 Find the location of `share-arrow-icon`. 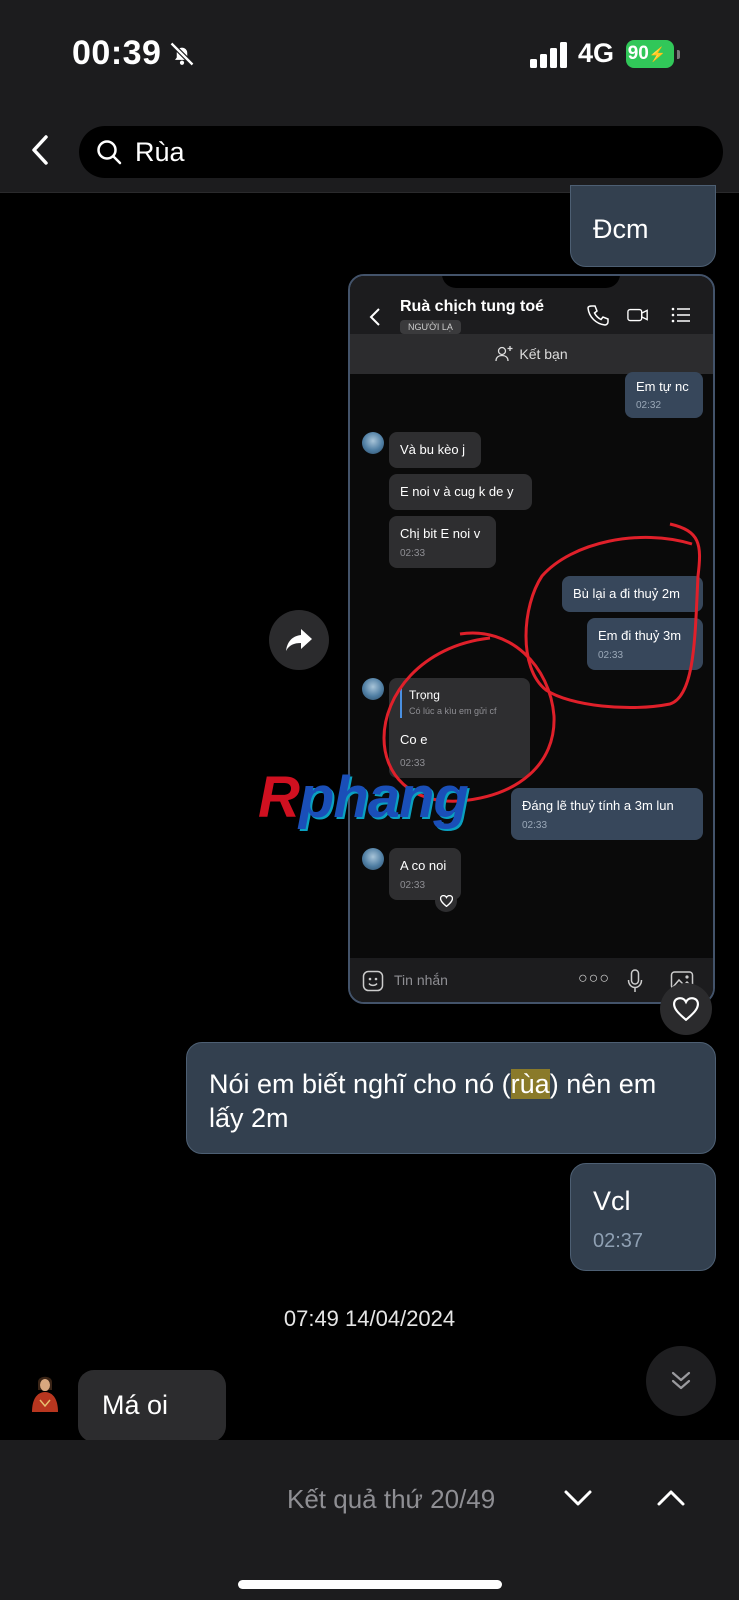

share-arrow-icon is located at coordinates (299, 640).